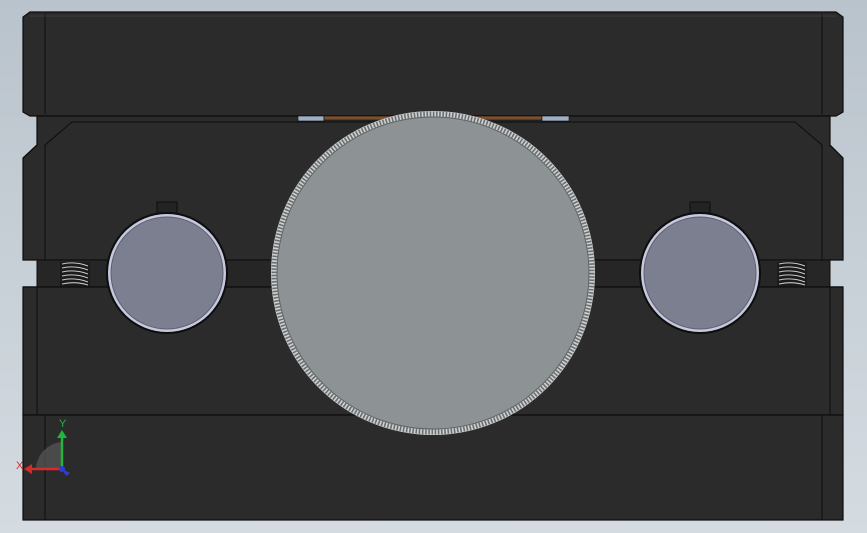  What do you see at coordinates (75, 274) in the screenshot?
I see `left-spring` at bounding box center [75, 274].